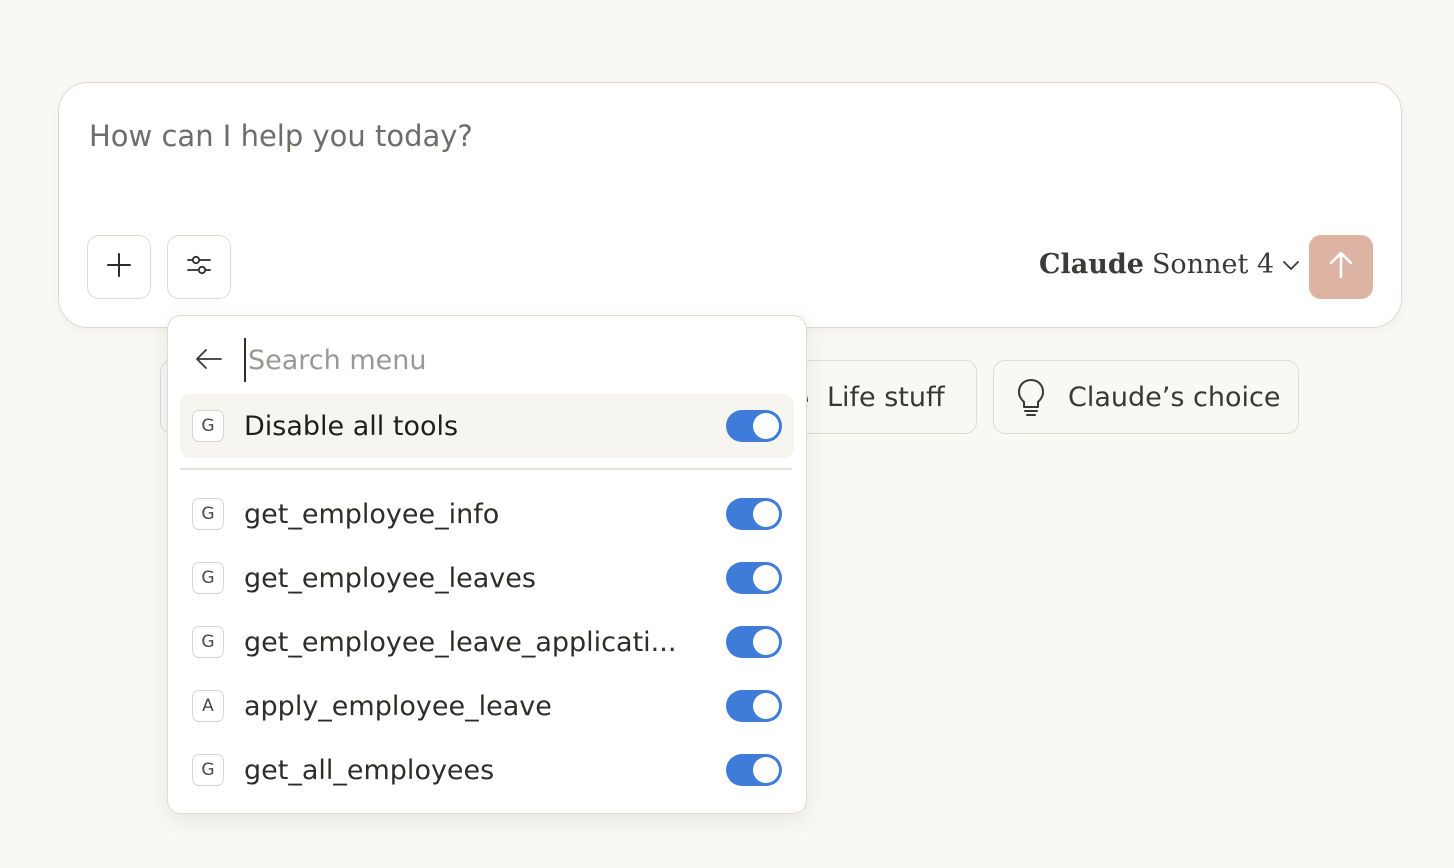  I want to click on send-button, so click(1341, 267).